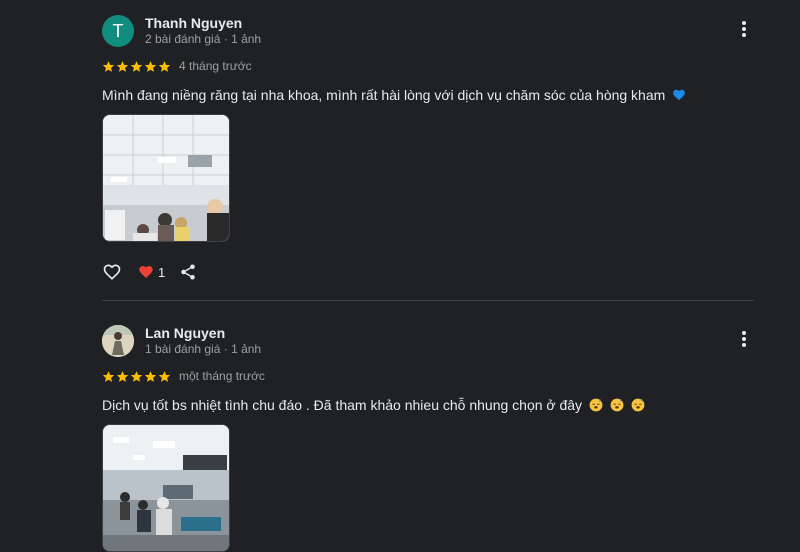  I want to click on review-time: một tháng trước, so click(222, 376).